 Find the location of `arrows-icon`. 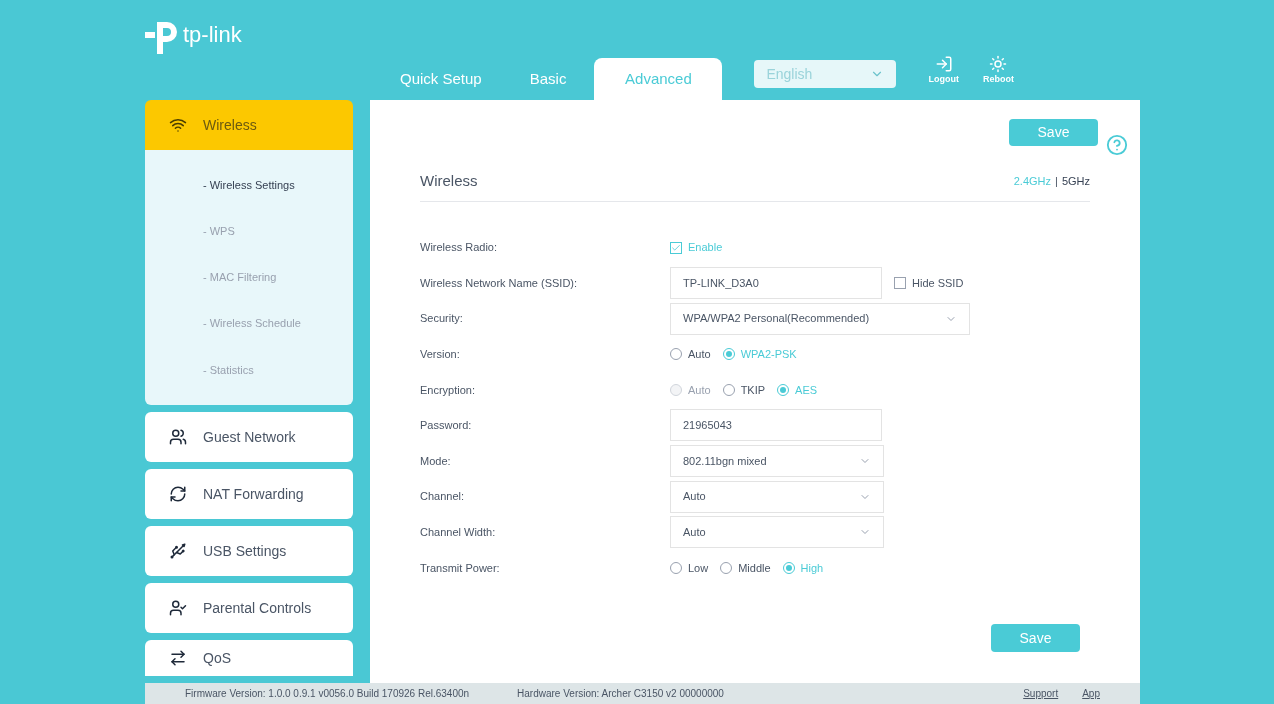

arrows-icon is located at coordinates (178, 658).